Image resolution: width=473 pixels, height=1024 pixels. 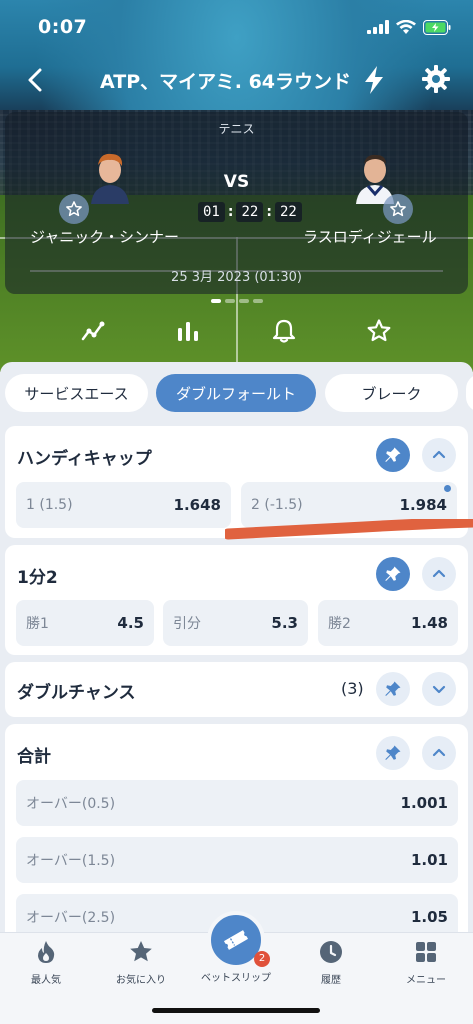 I want to click on odd-value: 1.01, so click(x=429, y=860).